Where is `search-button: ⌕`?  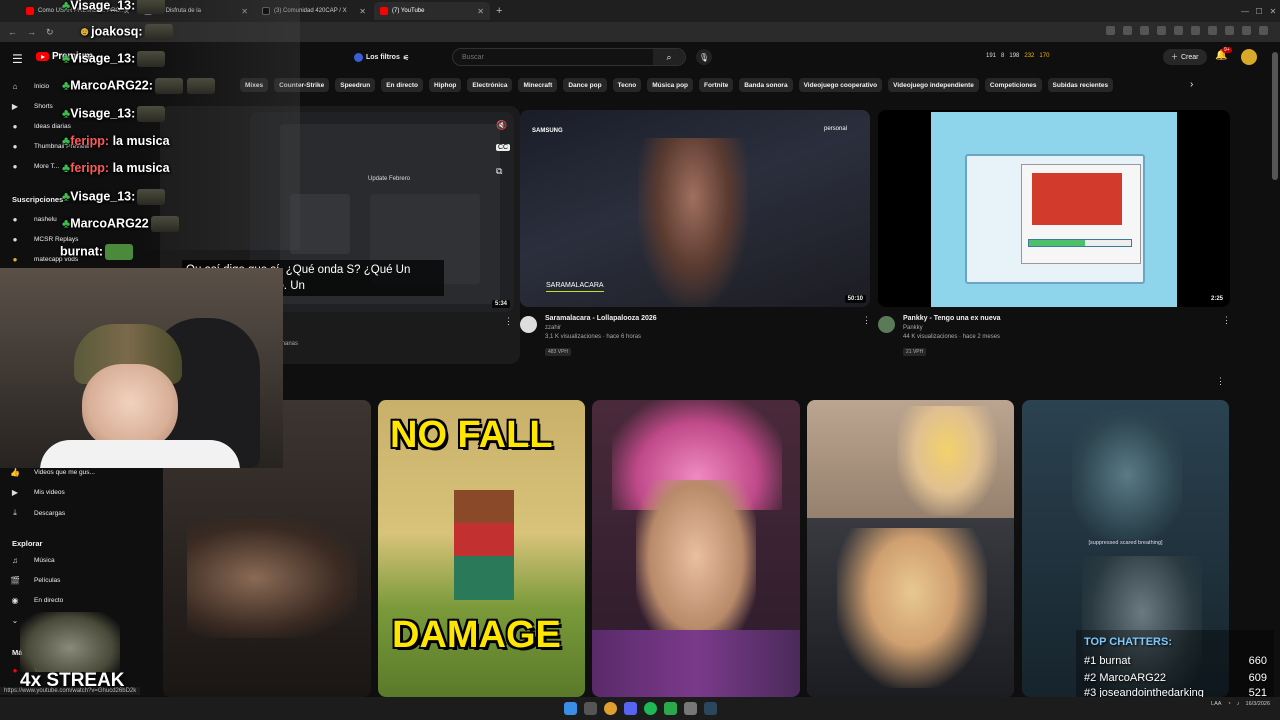 search-button: ⌕ is located at coordinates (669, 57).